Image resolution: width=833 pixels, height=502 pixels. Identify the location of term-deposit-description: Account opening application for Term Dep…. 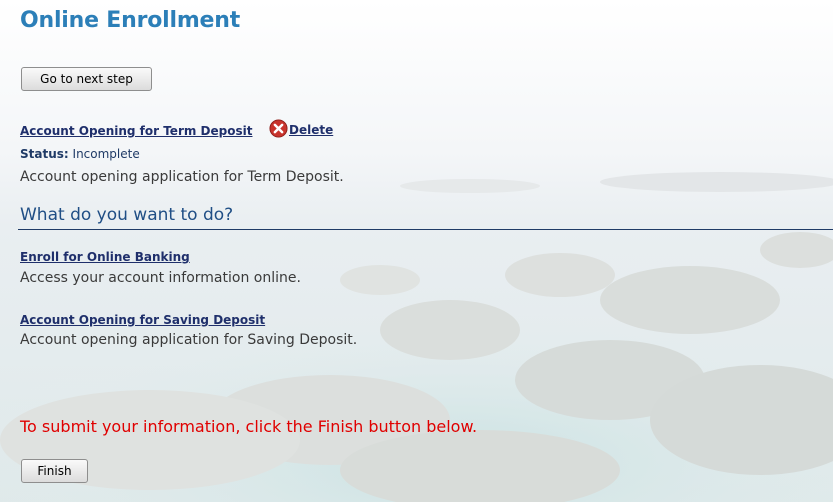
(182, 177).